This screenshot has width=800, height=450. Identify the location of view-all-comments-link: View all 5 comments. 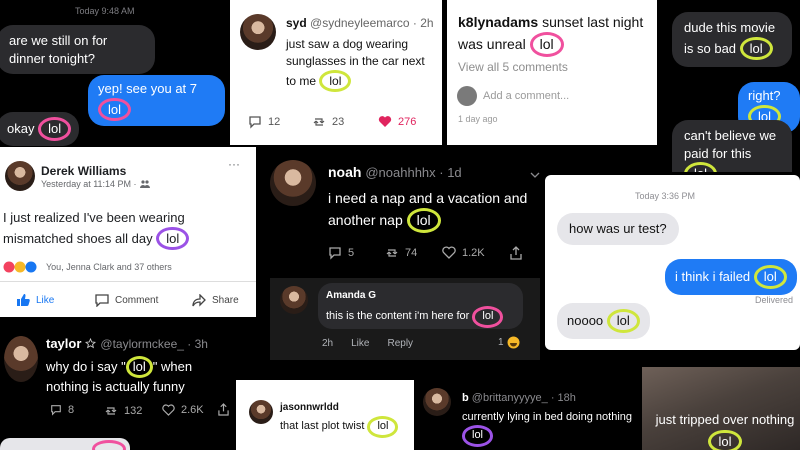
(513, 67).